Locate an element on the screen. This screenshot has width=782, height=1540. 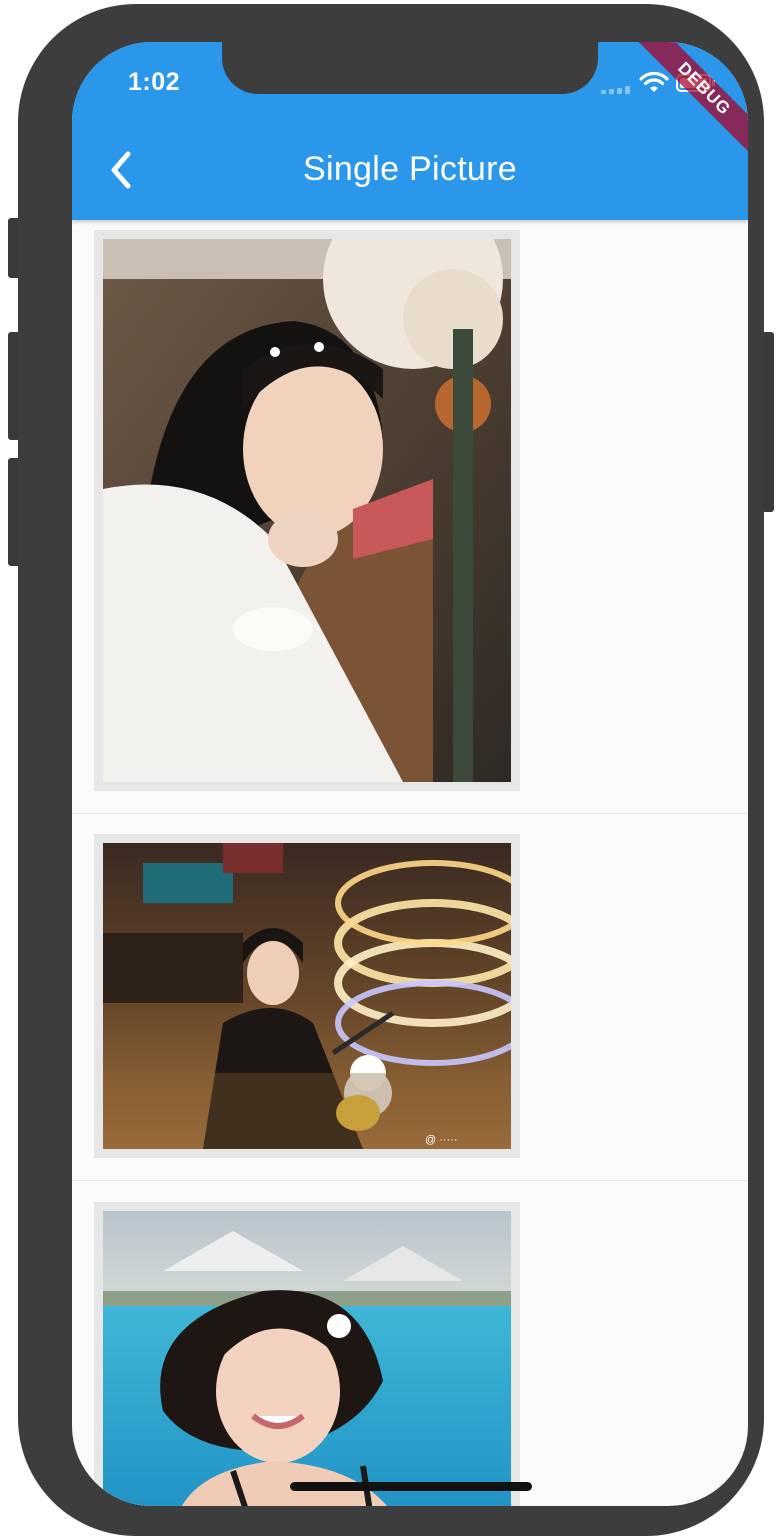
photo-girl-pool is located at coordinates (307, 1358).